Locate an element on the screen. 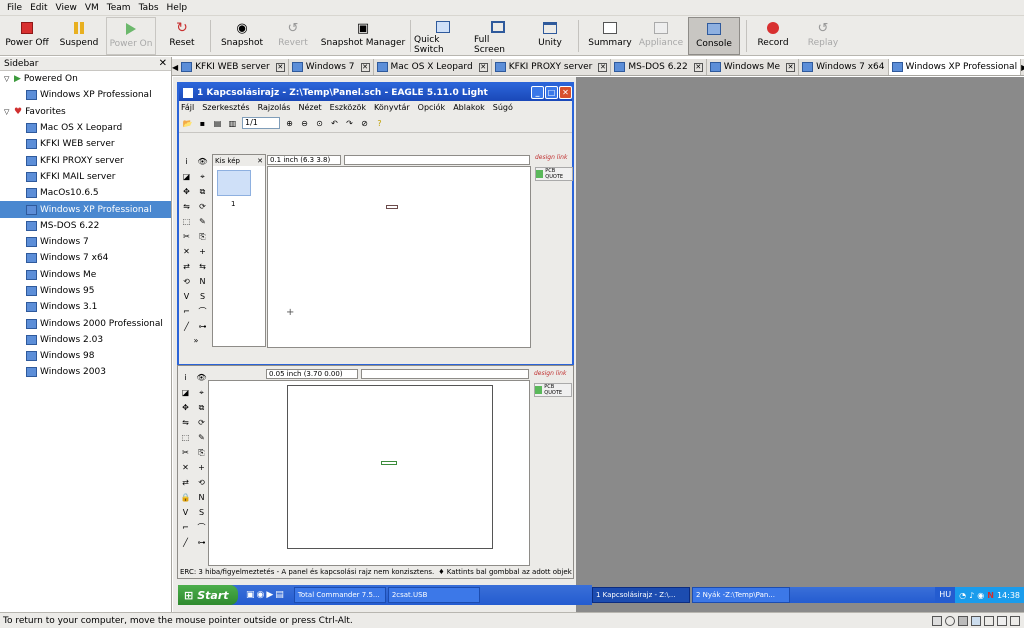 Image resolution: width=1024 pixels, height=628 pixels. sidebar-item-windows-7-x64: Windows 7 x64 is located at coordinates (85, 258).